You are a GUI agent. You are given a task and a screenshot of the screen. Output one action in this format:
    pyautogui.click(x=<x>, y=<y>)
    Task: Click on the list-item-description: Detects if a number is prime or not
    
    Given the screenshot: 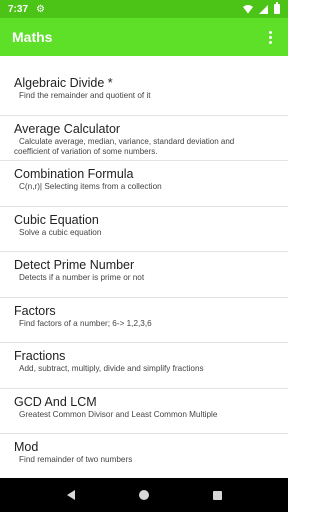 What is the action you would take?
    pyautogui.click(x=82, y=277)
    